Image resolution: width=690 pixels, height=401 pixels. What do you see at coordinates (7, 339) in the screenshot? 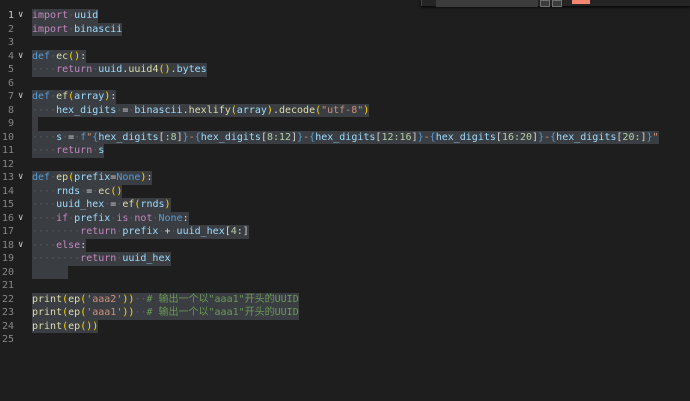
I see `line-number: 25` at bounding box center [7, 339].